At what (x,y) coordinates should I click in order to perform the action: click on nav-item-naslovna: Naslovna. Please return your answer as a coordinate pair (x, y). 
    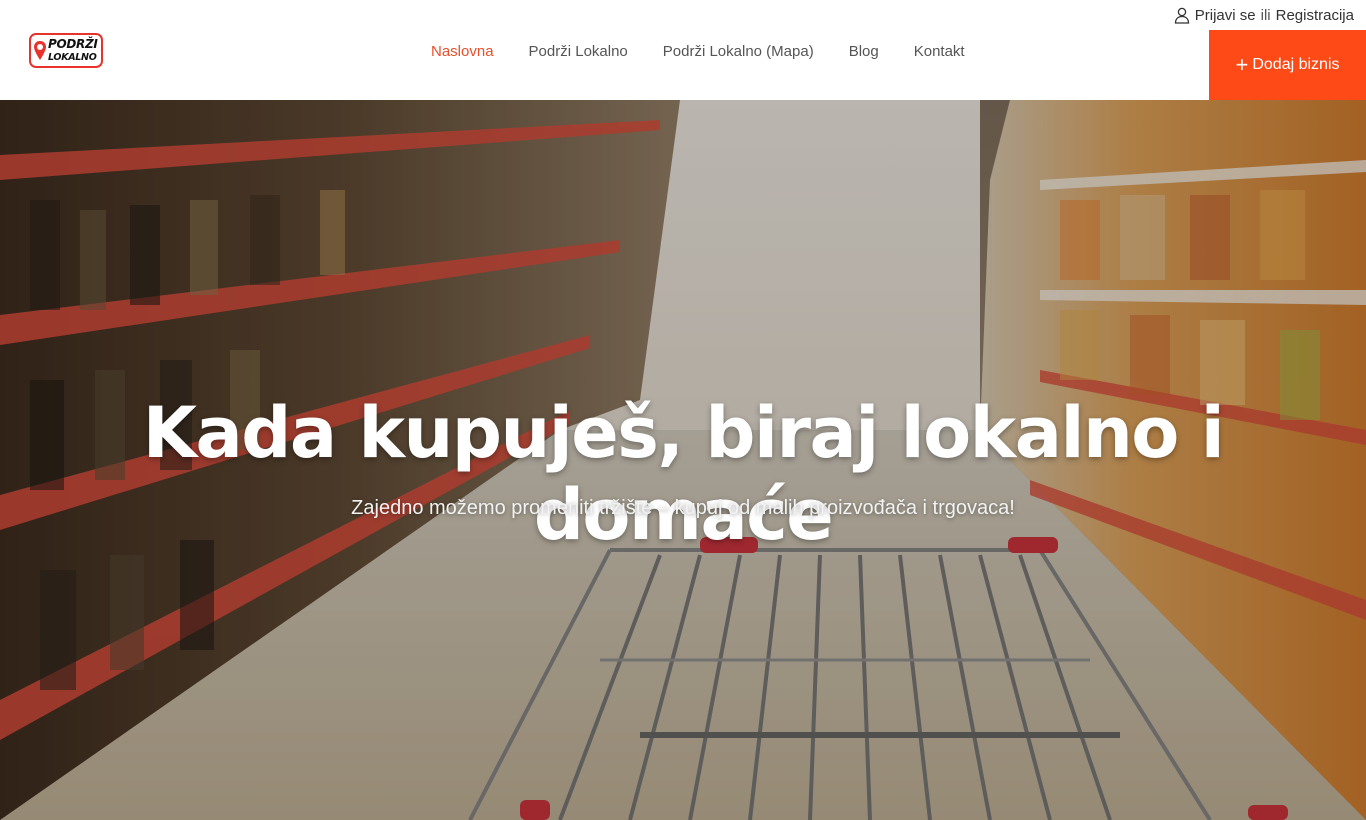
    Looking at the image, I should click on (462, 51).